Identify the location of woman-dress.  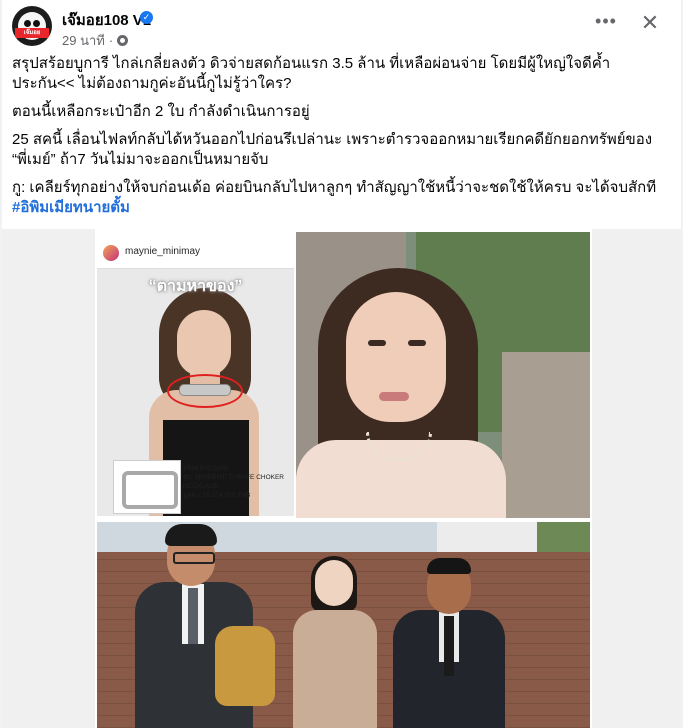
(335, 669).